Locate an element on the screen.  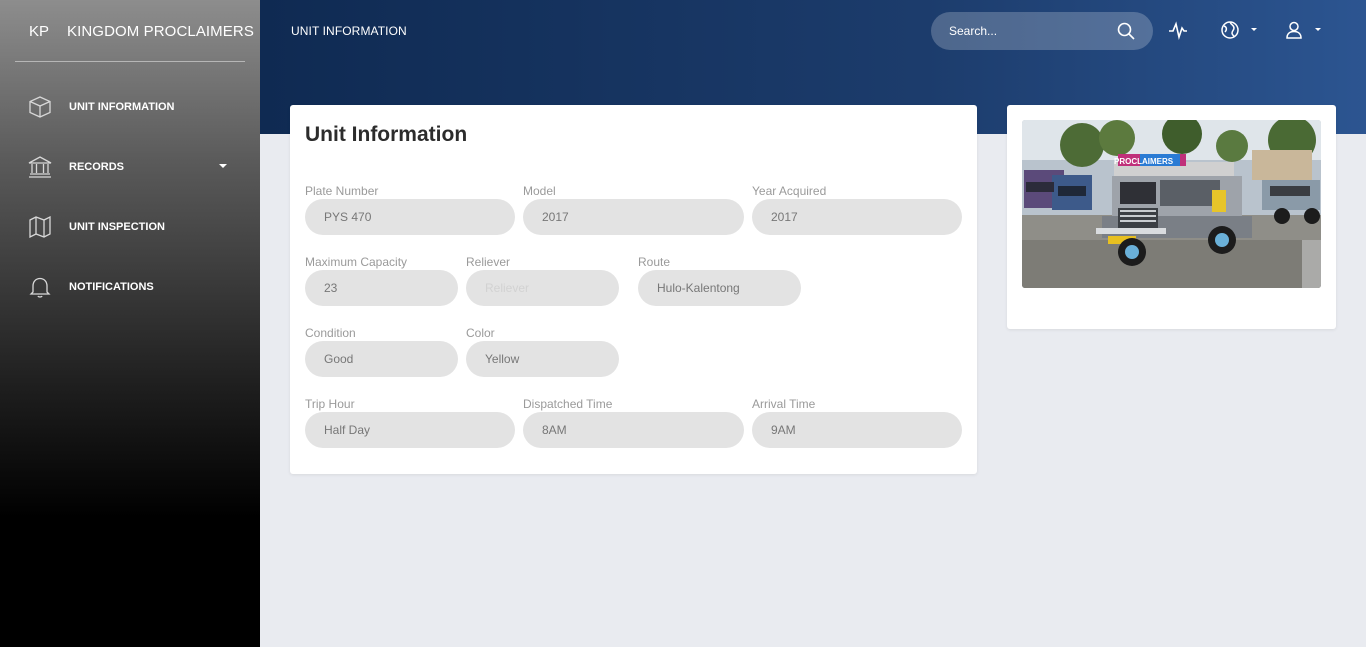
search-box is located at coordinates (1042, 31).